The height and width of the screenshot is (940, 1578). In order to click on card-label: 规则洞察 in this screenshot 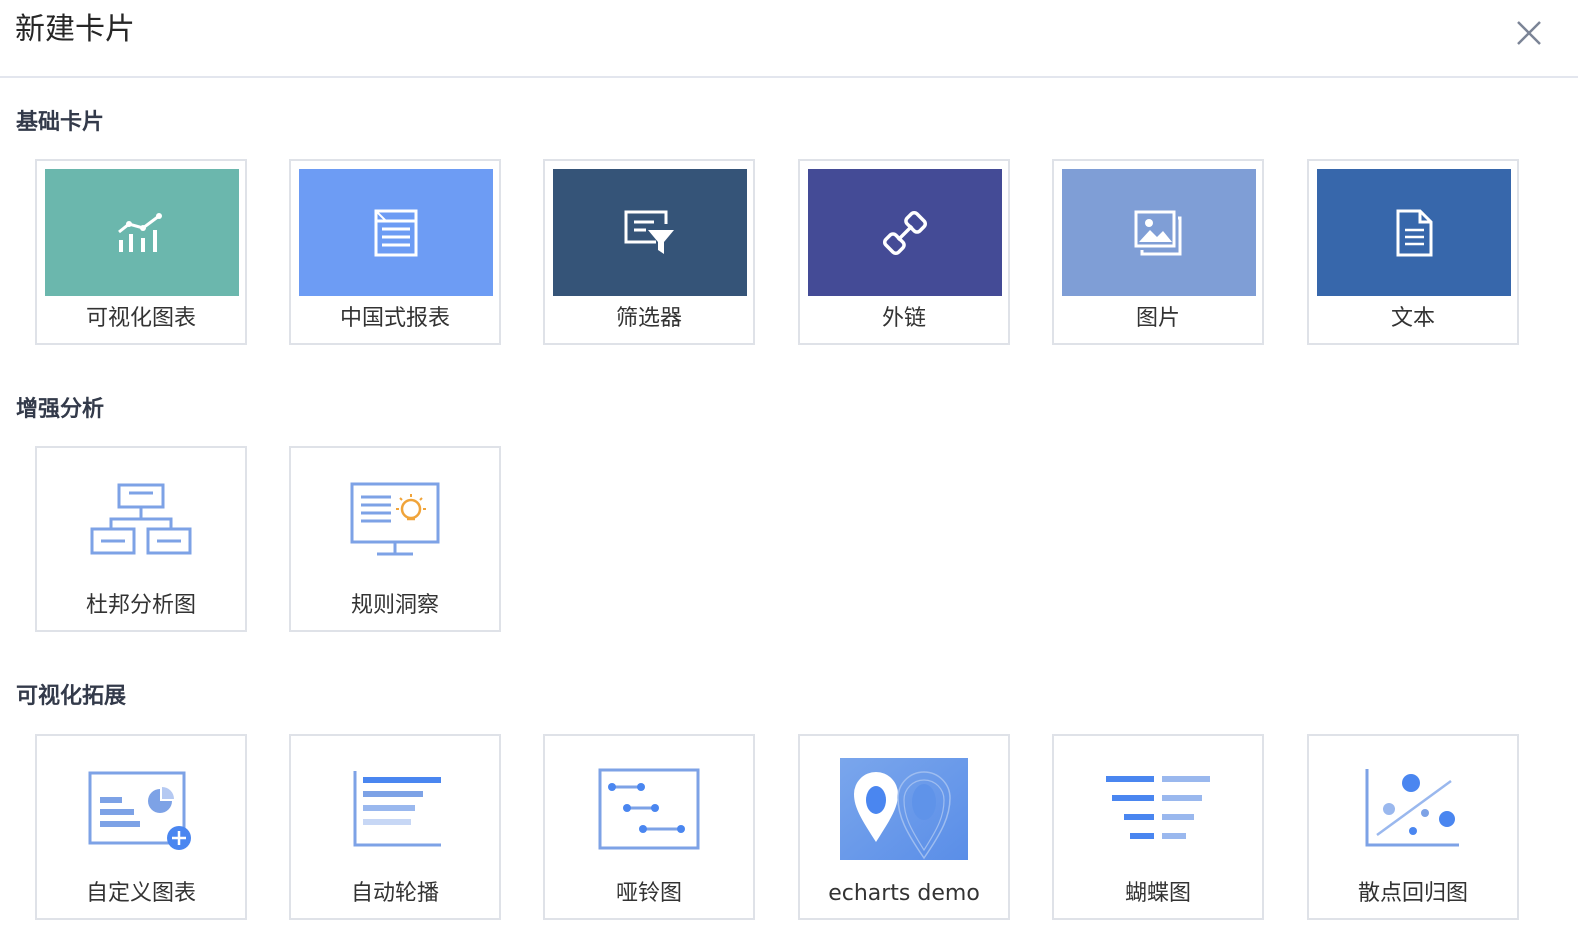, I will do `click(394, 605)`.